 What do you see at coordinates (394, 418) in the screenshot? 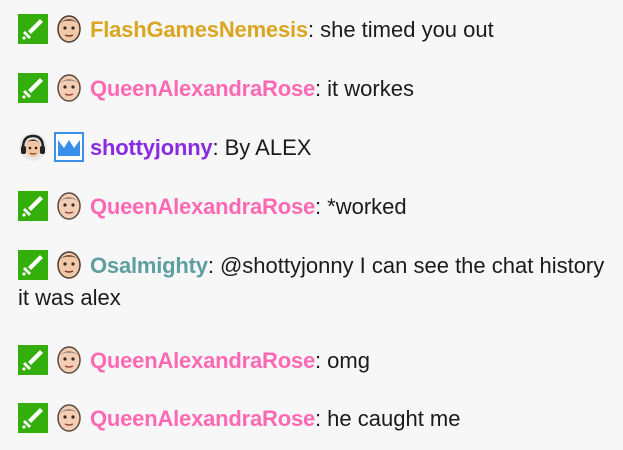
I see `chat-text: he caught me` at bounding box center [394, 418].